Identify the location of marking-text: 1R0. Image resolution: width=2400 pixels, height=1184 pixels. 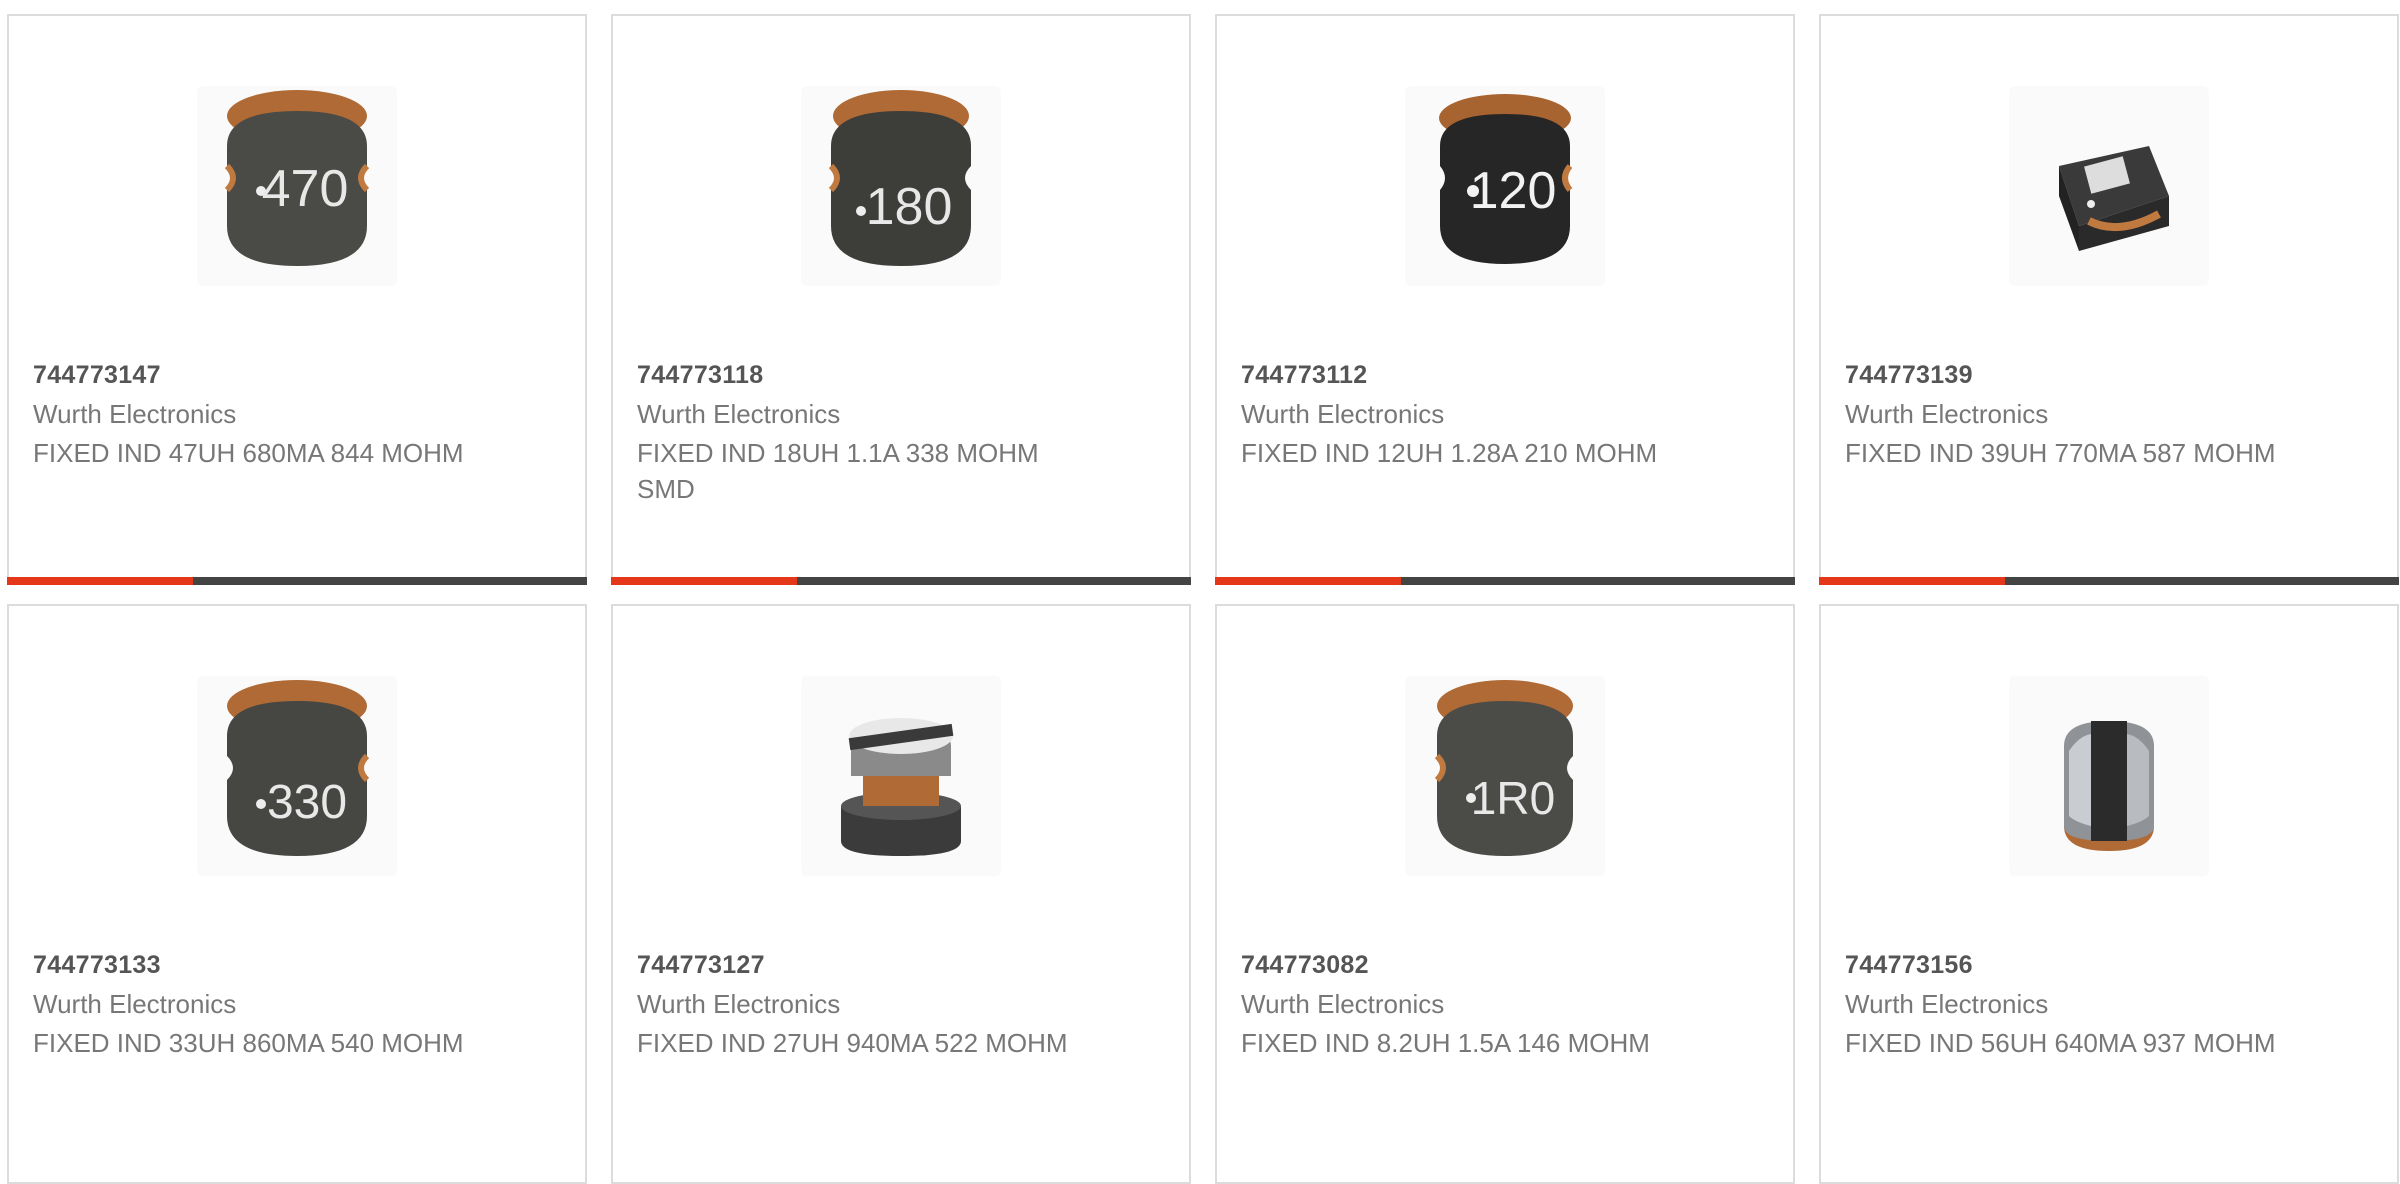
(1513, 798).